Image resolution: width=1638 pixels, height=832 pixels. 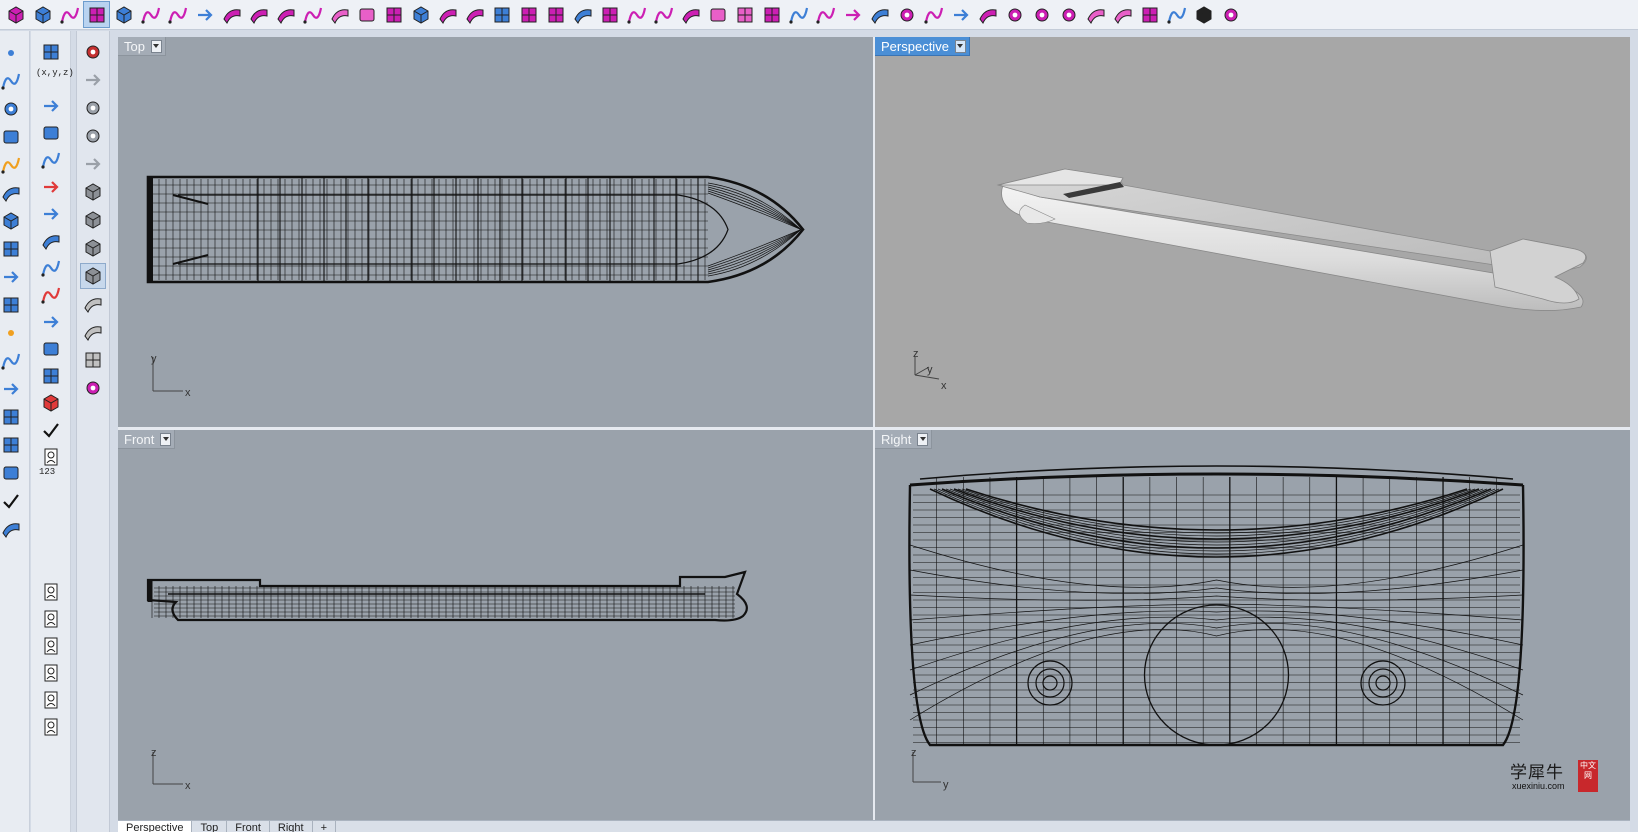 What do you see at coordinates (1095, 14) in the screenshot?
I see `toolbar-tool-41-icon` at bounding box center [1095, 14].